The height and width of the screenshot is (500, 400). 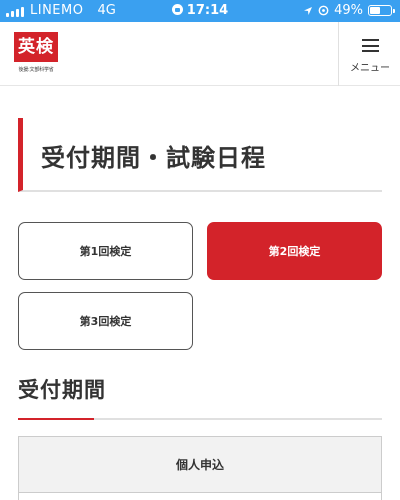 I want to click on exam-tab-3: 第3回検定, so click(x=105, y=321).